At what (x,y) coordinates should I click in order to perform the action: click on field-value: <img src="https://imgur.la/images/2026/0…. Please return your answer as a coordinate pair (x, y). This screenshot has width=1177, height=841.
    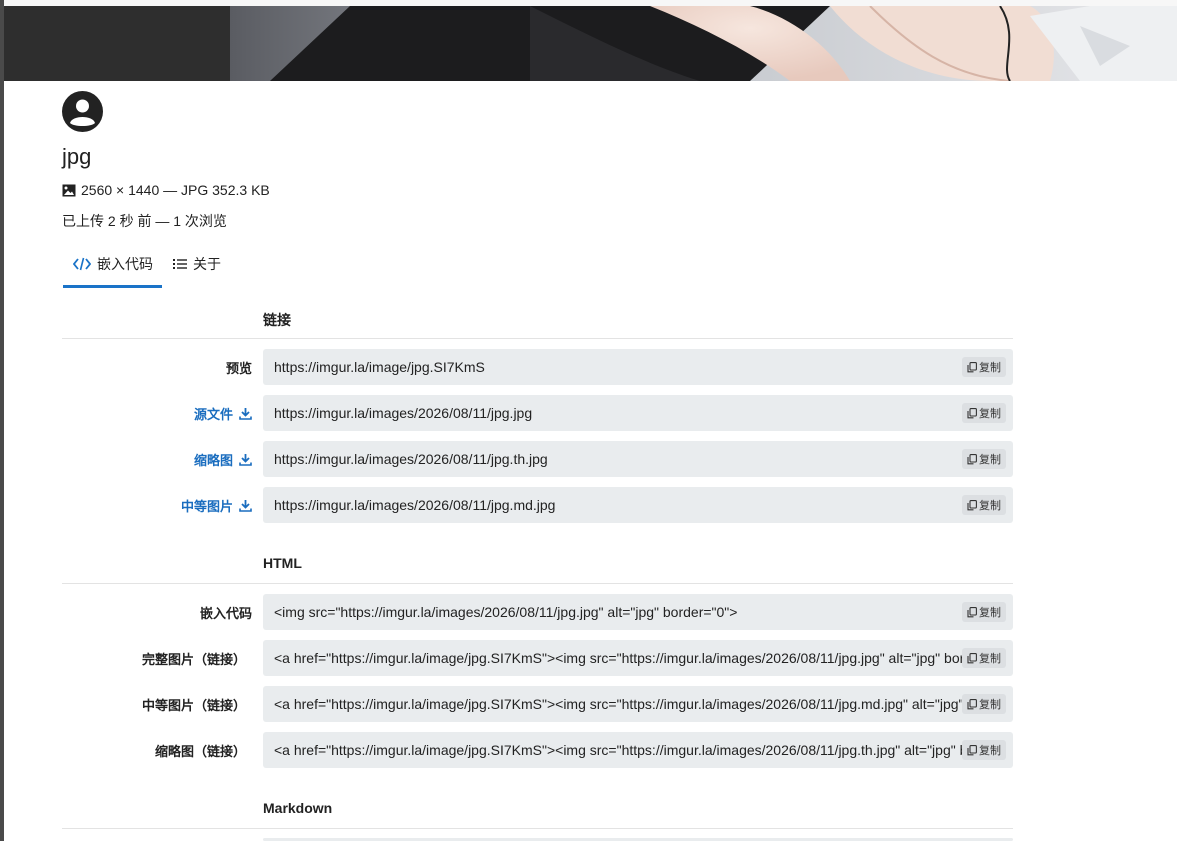
    Looking at the image, I should click on (619, 612).